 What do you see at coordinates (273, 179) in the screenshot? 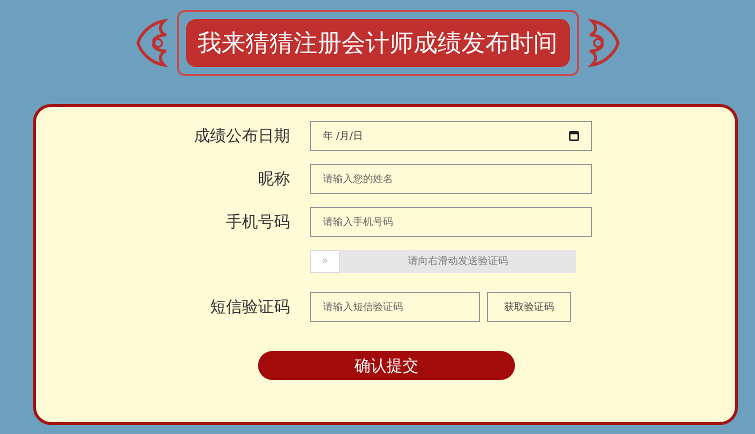
I see `field-label: 昵称` at bounding box center [273, 179].